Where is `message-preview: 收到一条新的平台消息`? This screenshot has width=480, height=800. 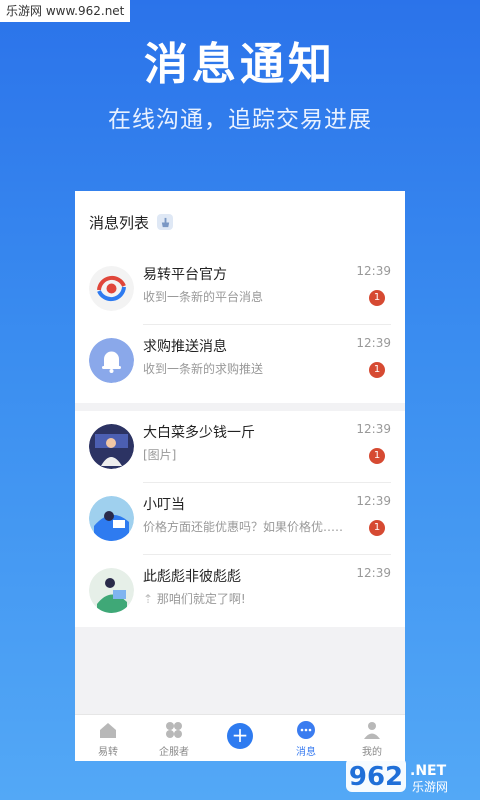 message-preview: 收到一条新的平台消息 is located at coordinates (203, 297).